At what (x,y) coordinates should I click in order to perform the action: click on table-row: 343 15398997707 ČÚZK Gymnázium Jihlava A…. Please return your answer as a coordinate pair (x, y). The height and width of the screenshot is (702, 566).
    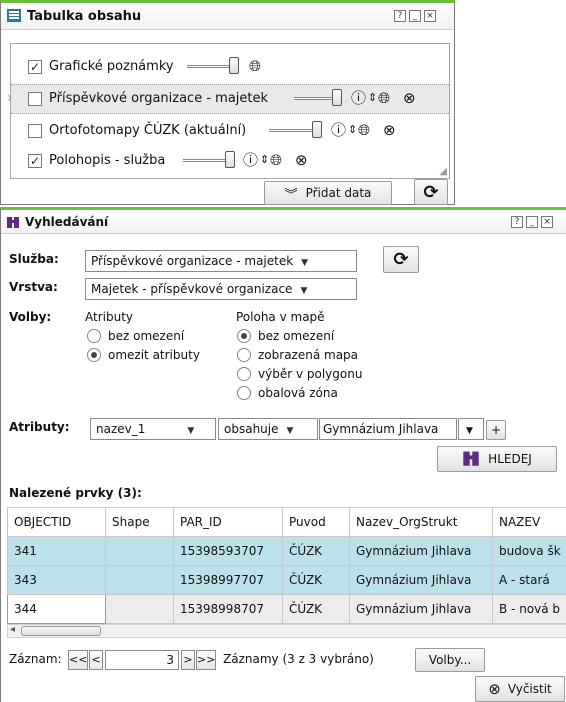
    Looking at the image, I should click on (286, 580).